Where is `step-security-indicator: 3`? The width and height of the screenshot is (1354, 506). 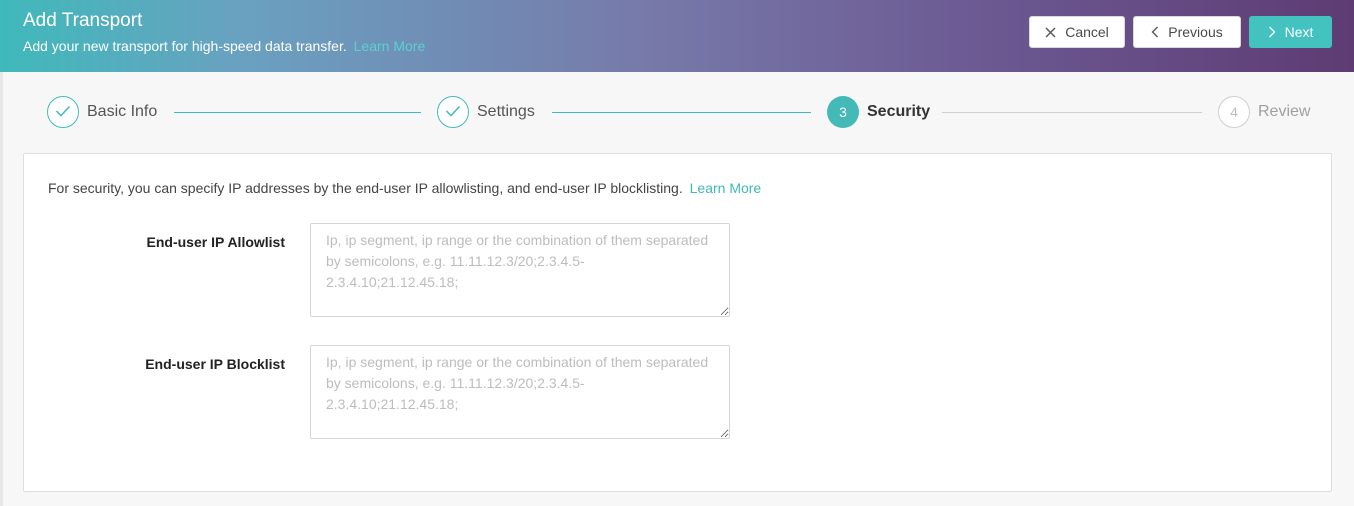
step-security-indicator: 3 is located at coordinates (843, 112).